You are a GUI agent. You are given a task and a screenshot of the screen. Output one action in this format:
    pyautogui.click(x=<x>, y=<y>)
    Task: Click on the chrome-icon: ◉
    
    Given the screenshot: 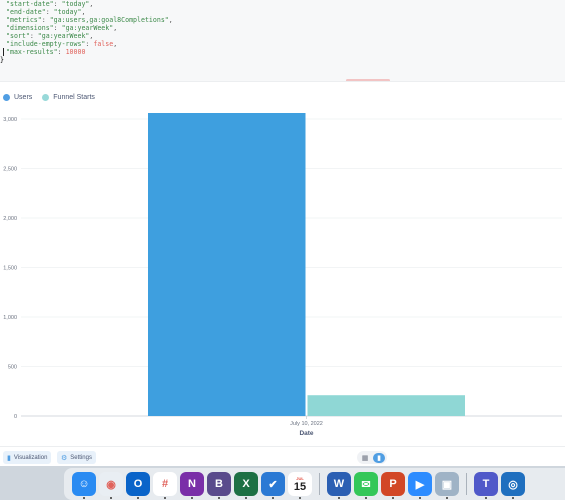 What is the action you would take?
    pyautogui.click(x=111, y=485)
    